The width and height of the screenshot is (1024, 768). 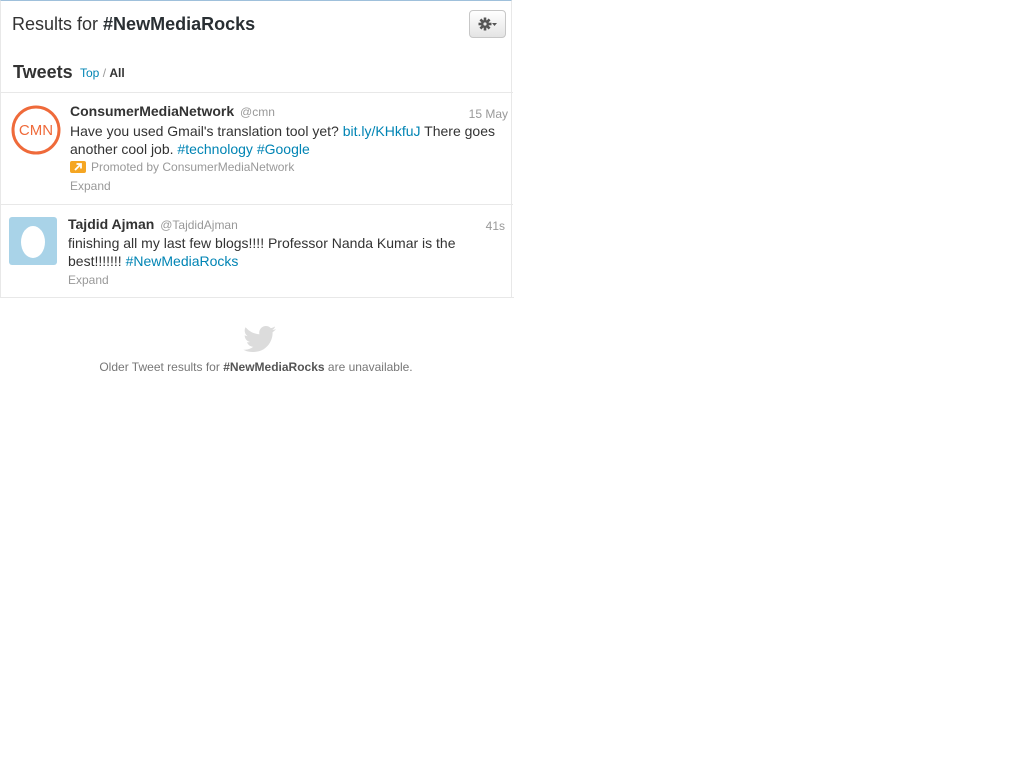 What do you see at coordinates (257, 297) in the screenshot?
I see `divider` at bounding box center [257, 297].